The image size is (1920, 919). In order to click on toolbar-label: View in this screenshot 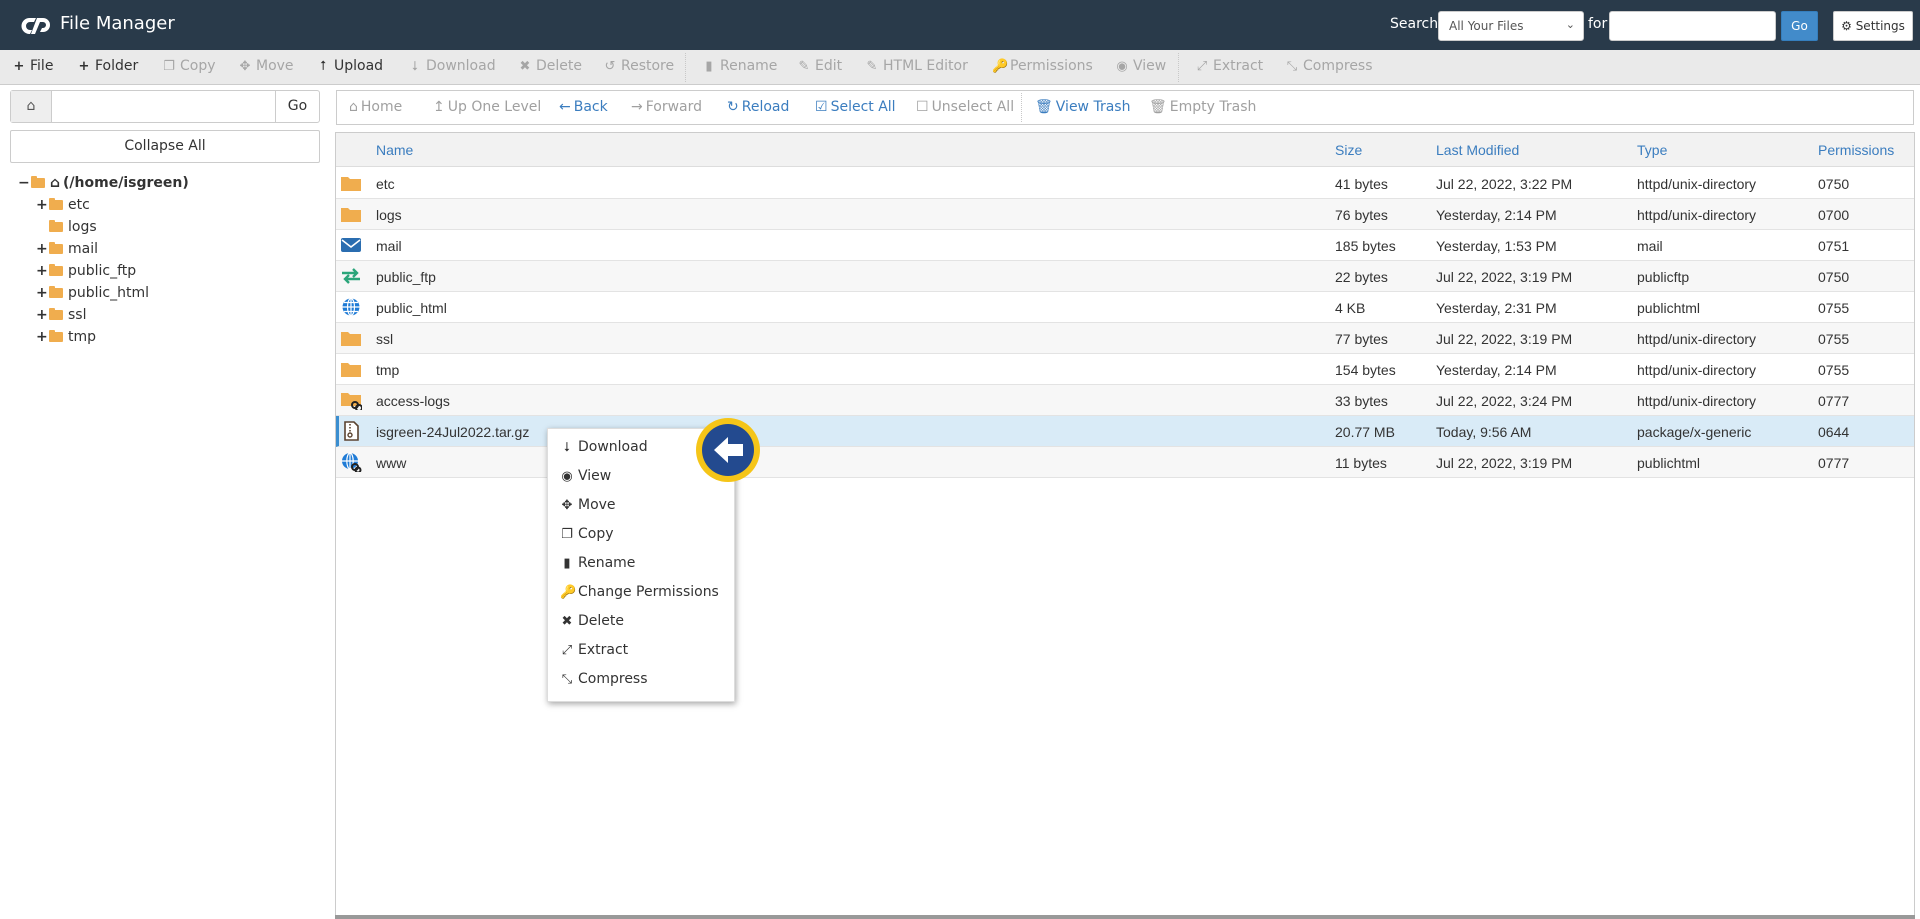, I will do `click(1150, 66)`.